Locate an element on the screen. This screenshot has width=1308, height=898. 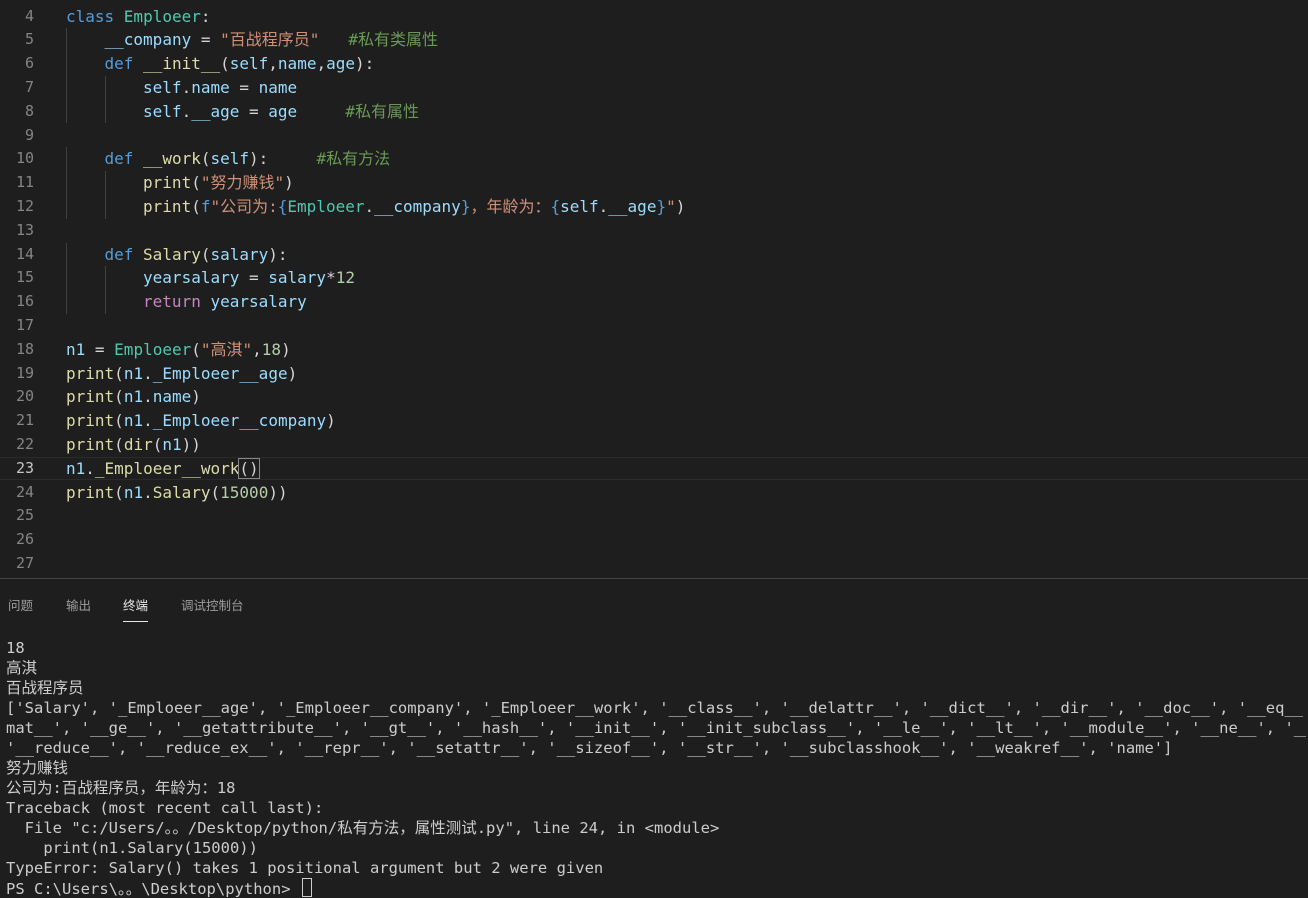
code-token: __age is located at coordinates (215, 111).